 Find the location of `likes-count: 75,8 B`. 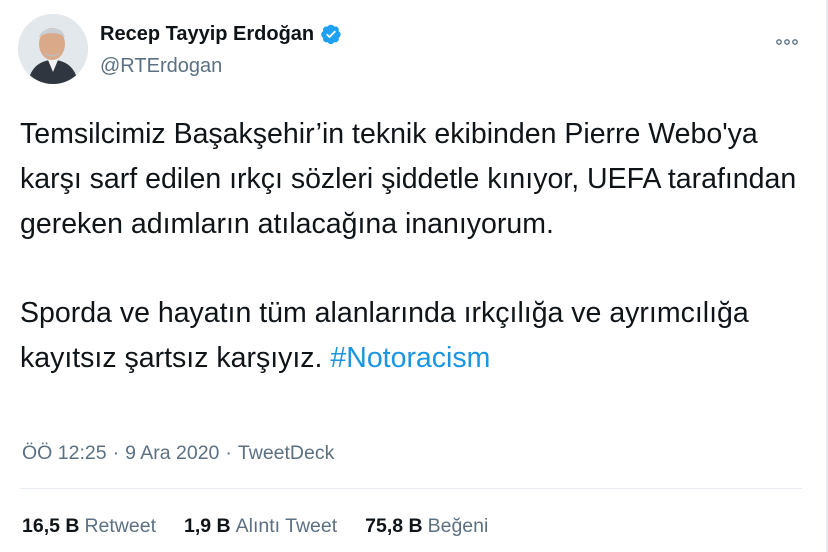

likes-count: 75,8 B is located at coordinates (394, 526).